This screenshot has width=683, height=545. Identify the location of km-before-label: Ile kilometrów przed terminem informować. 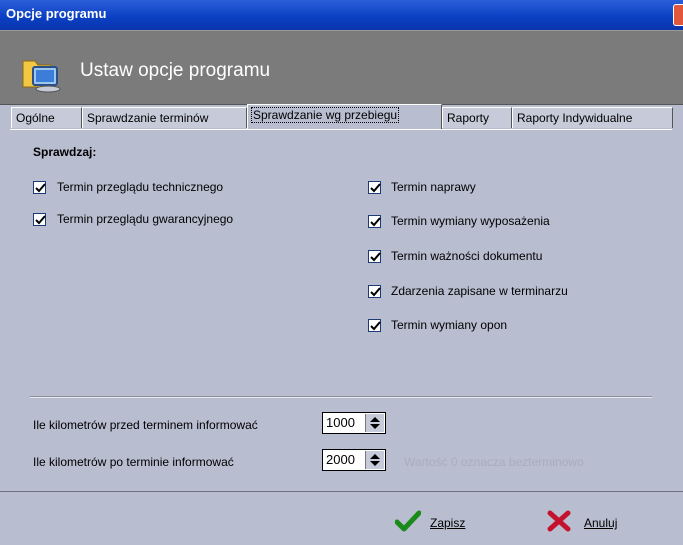
(145, 425).